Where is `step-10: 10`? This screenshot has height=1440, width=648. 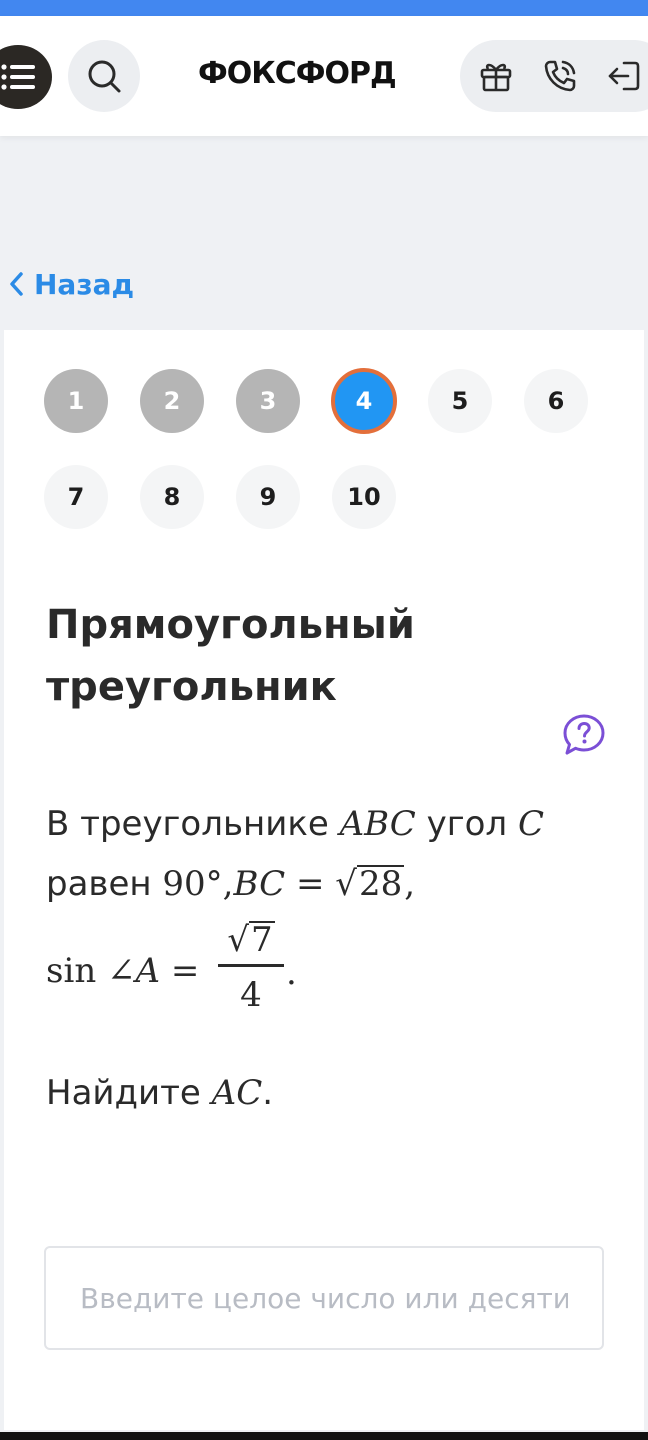 step-10: 10 is located at coordinates (364, 497).